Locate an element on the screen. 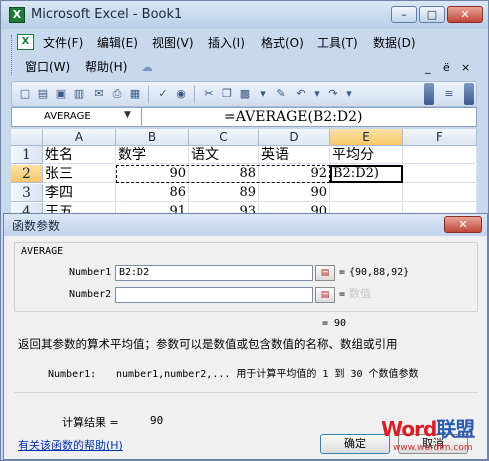 Image resolution: width=489 pixels, height=461 pixels. toolbar-separator is located at coordinates (194, 94).